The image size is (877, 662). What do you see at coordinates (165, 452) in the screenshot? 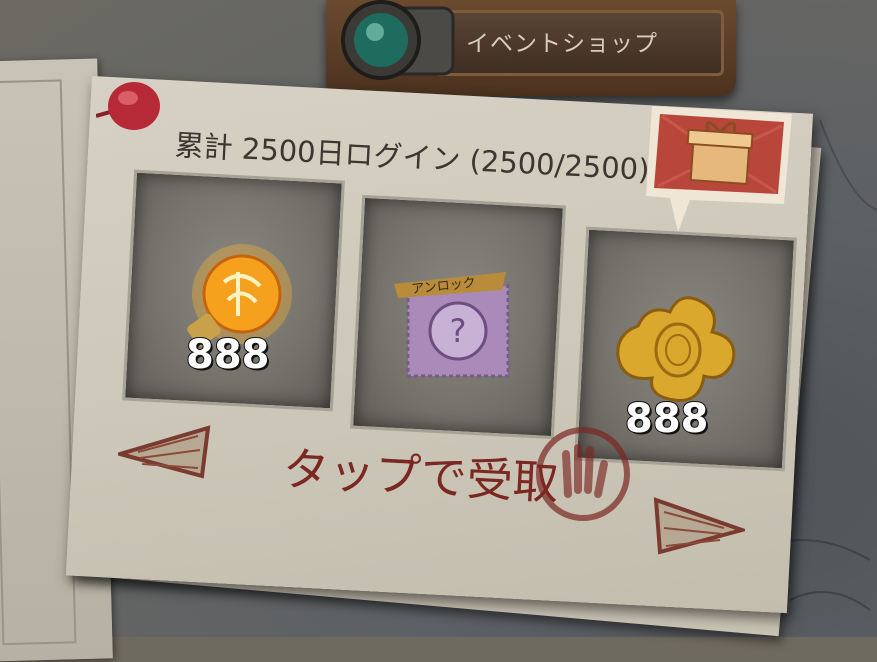
I see `previous-arrow-button` at bounding box center [165, 452].